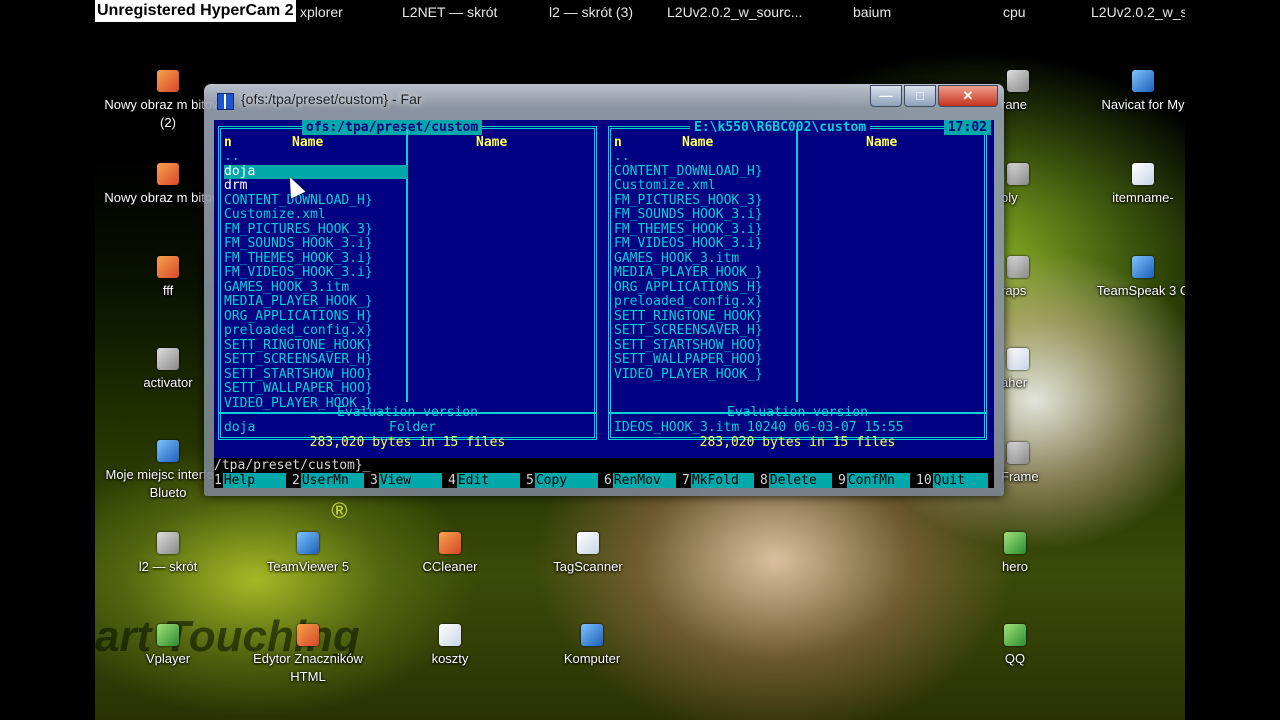 The width and height of the screenshot is (1280, 720). Describe the element at coordinates (308, 543) in the screenshot. I see `teamviewer-icon` at that location.